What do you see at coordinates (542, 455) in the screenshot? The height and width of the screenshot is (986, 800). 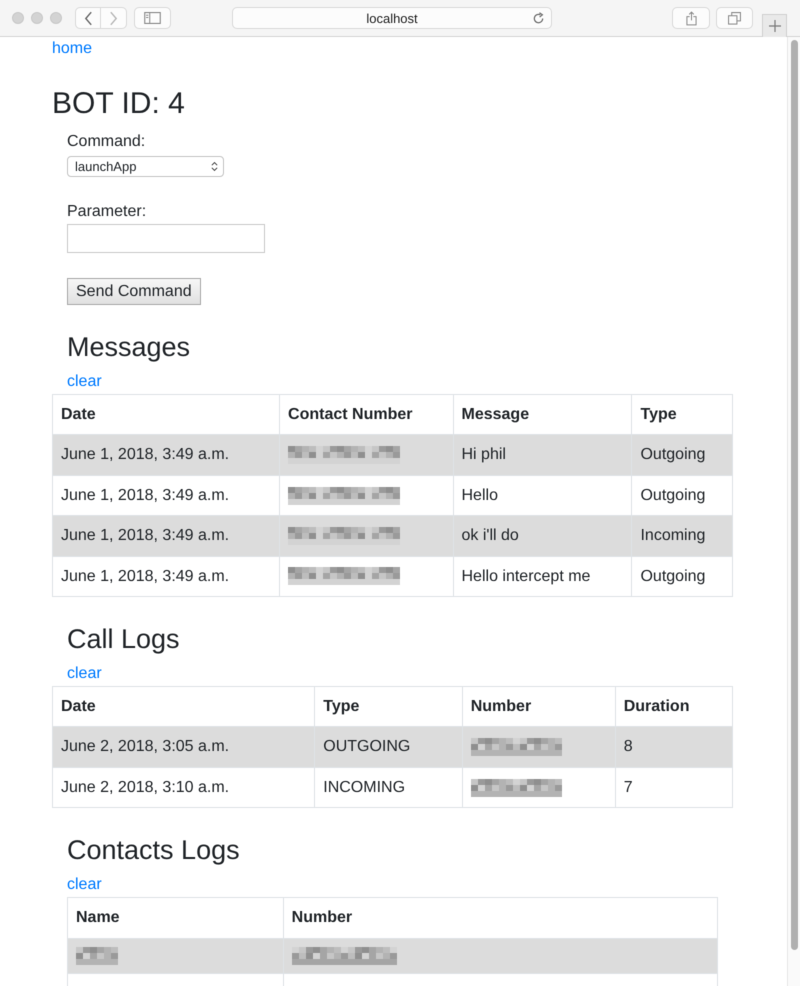 I see `table-cell: Hi phil` at bounding box center [542, 455].